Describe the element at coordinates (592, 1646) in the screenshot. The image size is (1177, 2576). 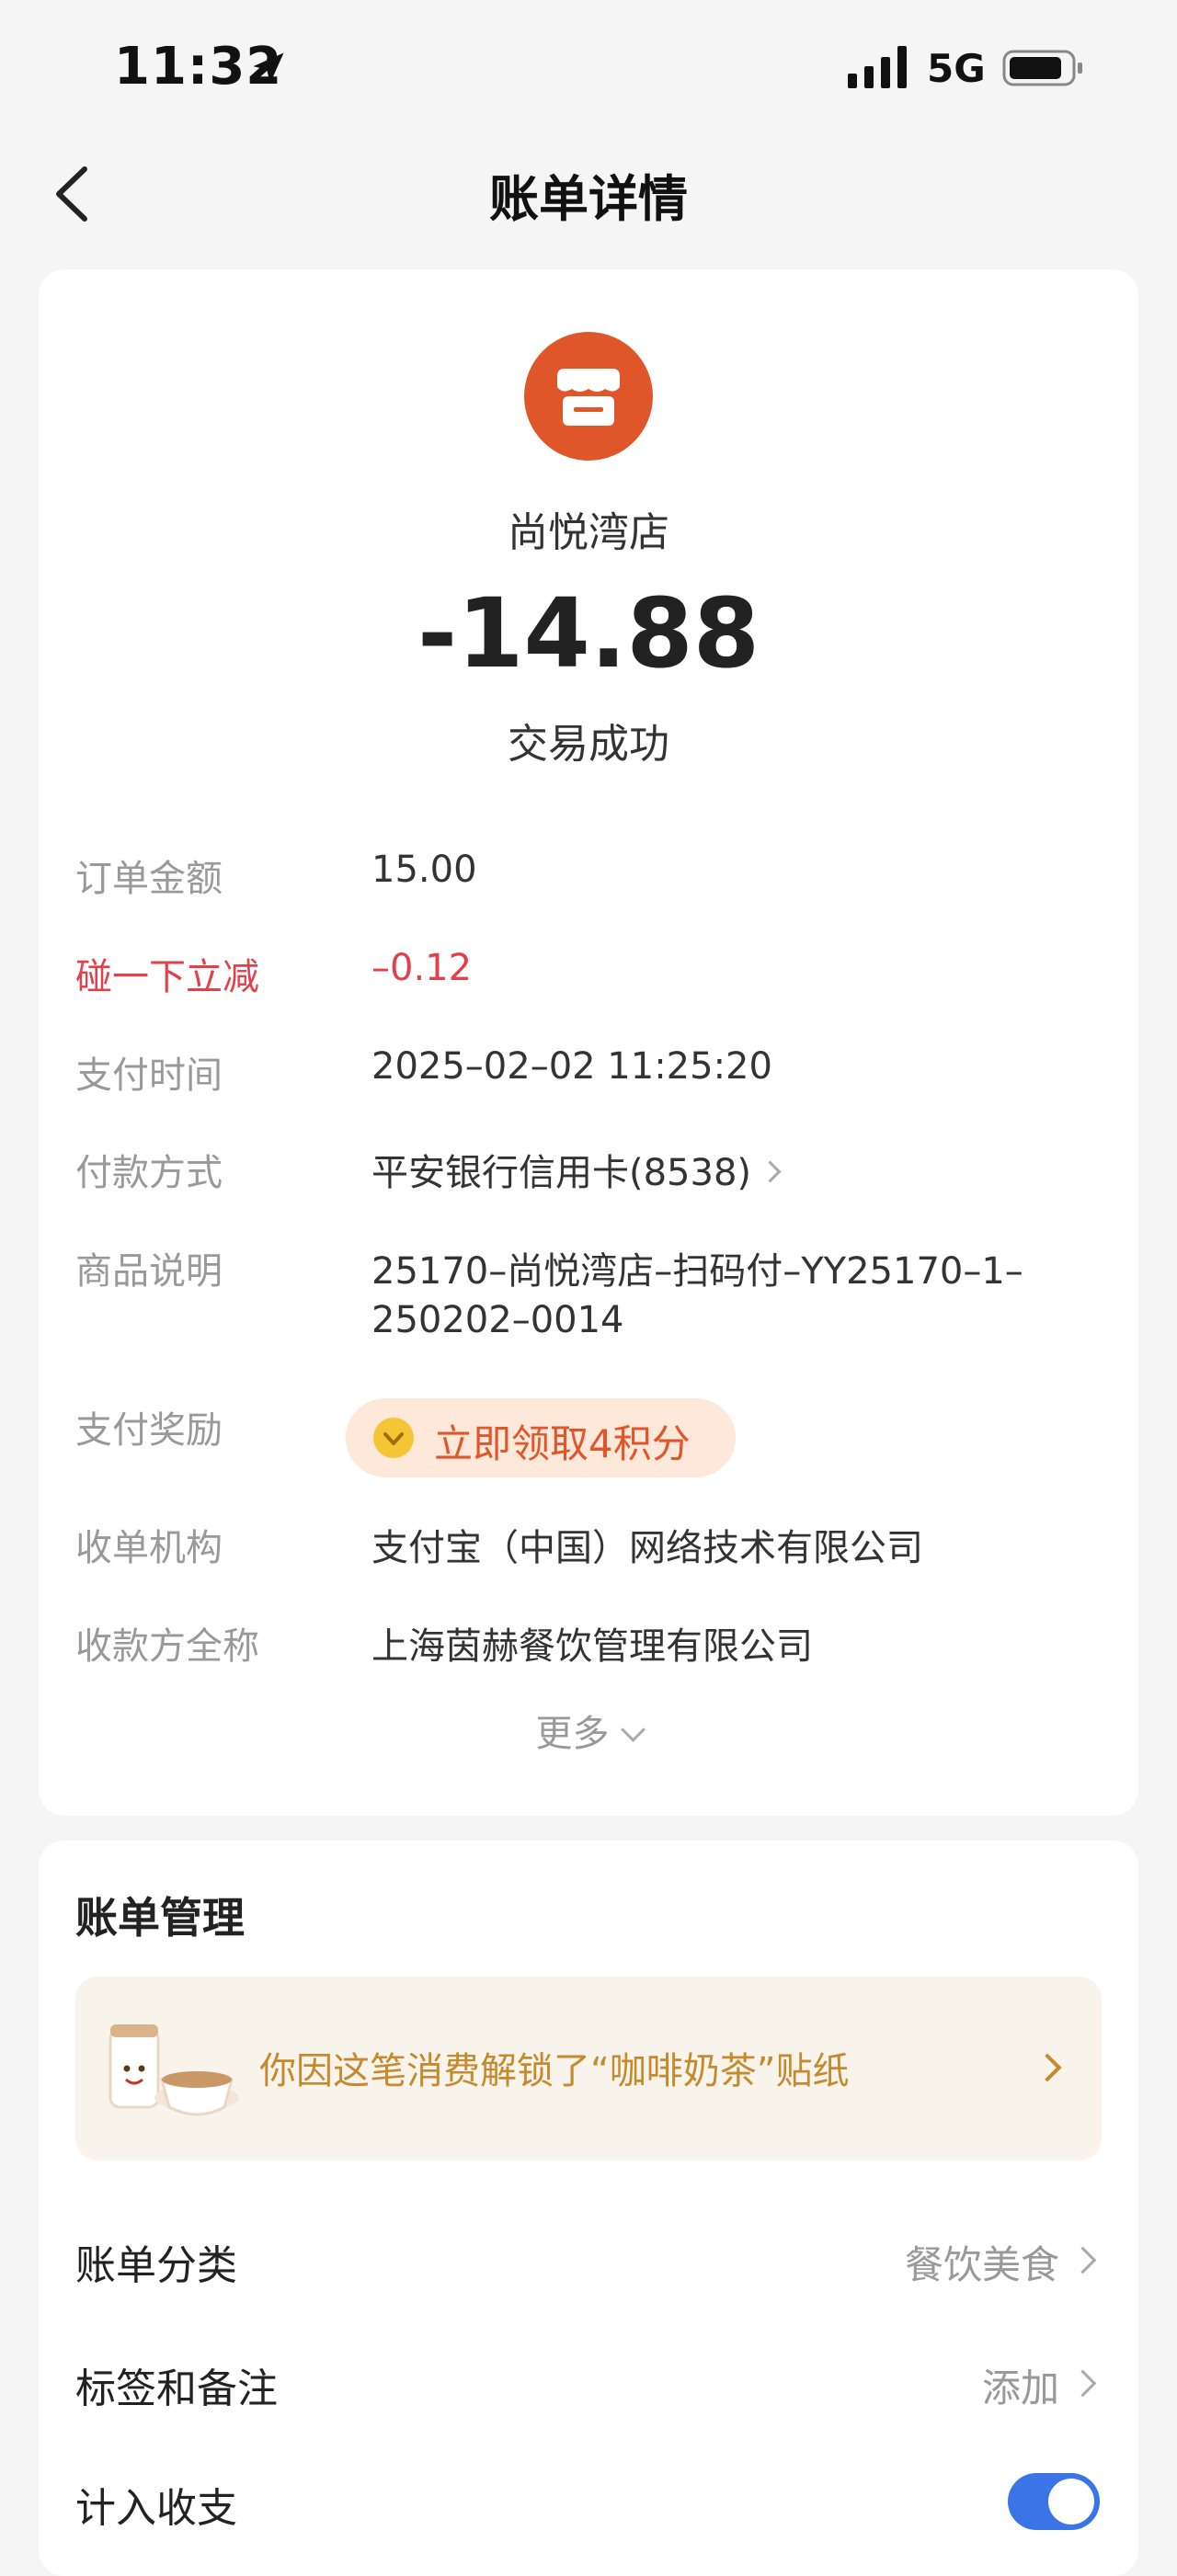
I see `payee-value: 上海茵赫餐饮管理有限公司` at that location.